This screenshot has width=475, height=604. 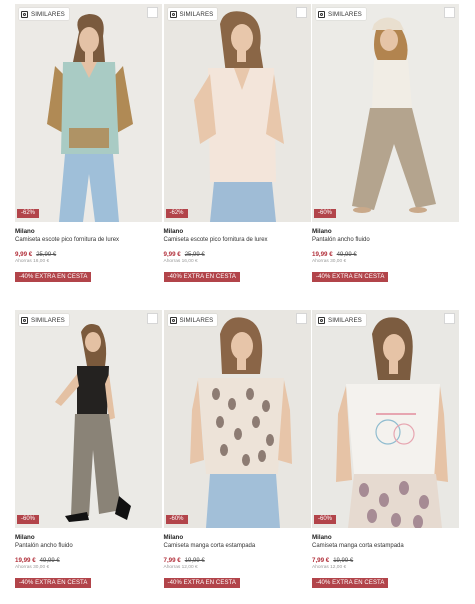 I want to click on woman-black-top-wide-grey-trousers, so click(x=88, y=419).